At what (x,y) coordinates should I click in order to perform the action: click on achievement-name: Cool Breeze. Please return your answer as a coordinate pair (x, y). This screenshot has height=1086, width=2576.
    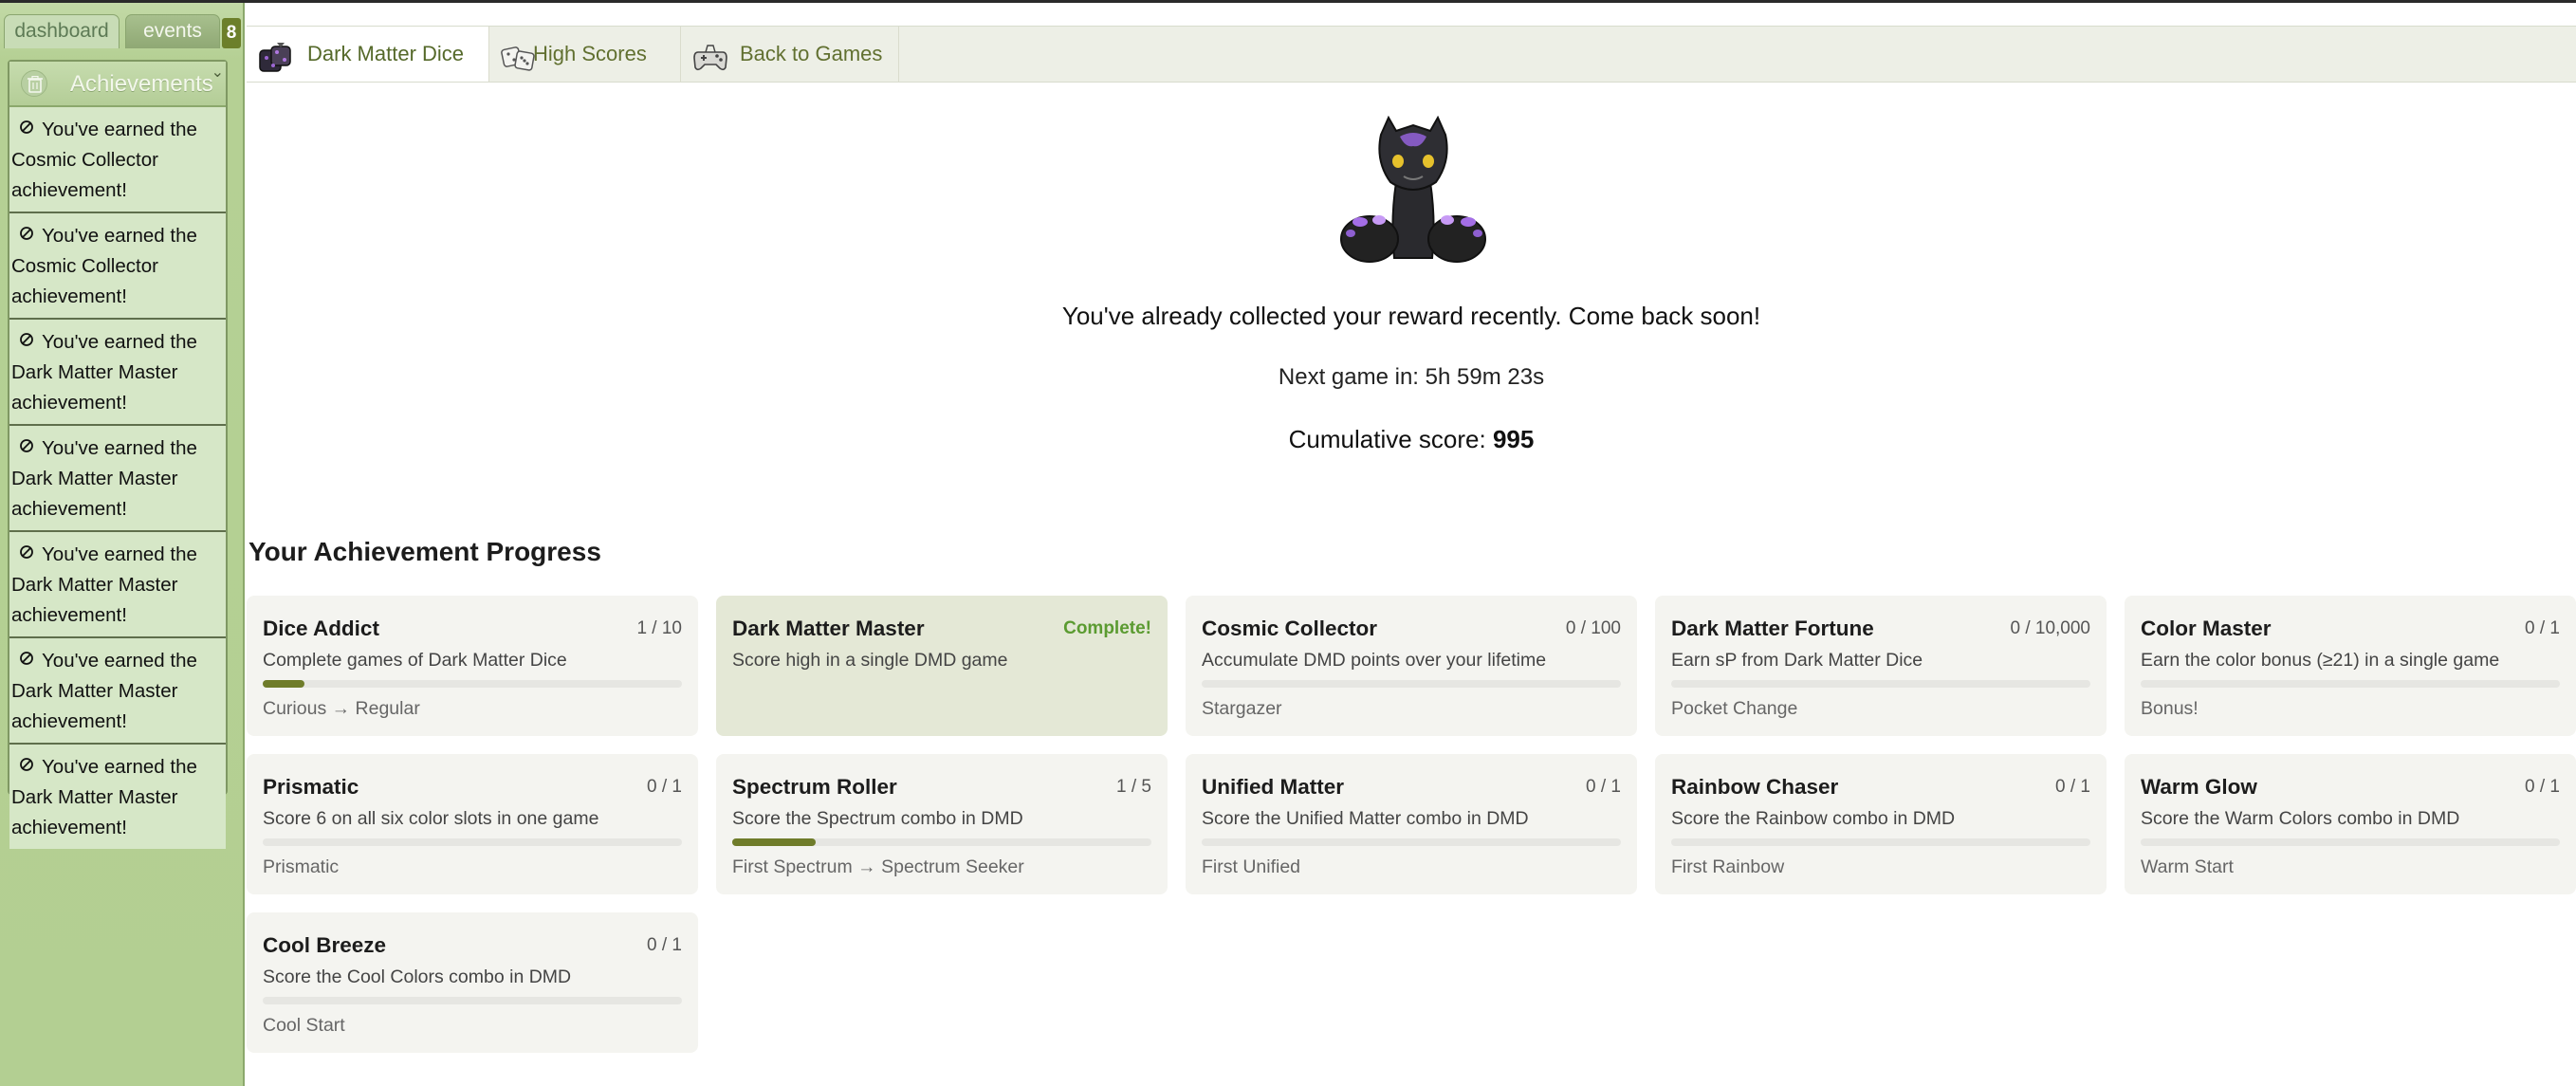
    Looking at the image, I should click on (325, 945).